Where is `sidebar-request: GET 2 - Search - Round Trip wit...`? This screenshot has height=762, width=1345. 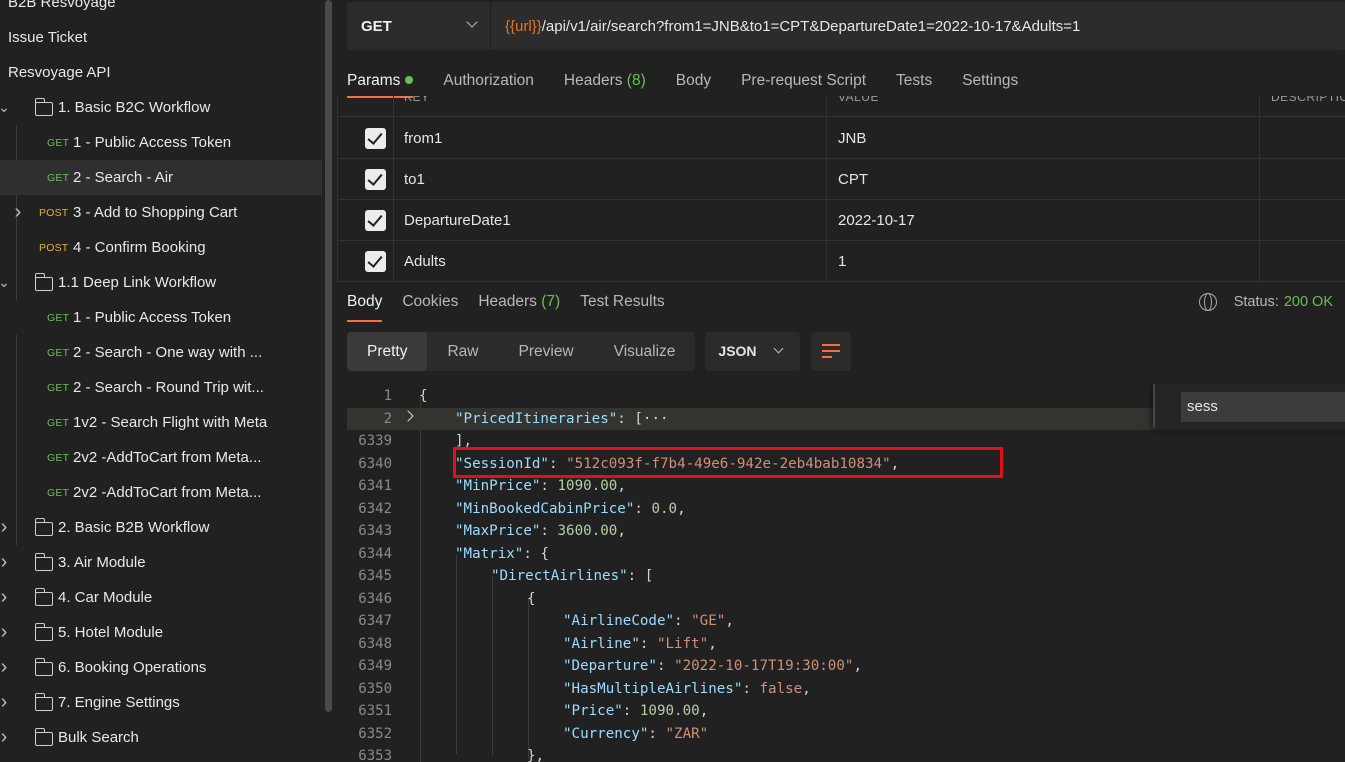 sidebar-request: GET 2 - Search - Round Trip wit... is located at coordinates (161, 387).